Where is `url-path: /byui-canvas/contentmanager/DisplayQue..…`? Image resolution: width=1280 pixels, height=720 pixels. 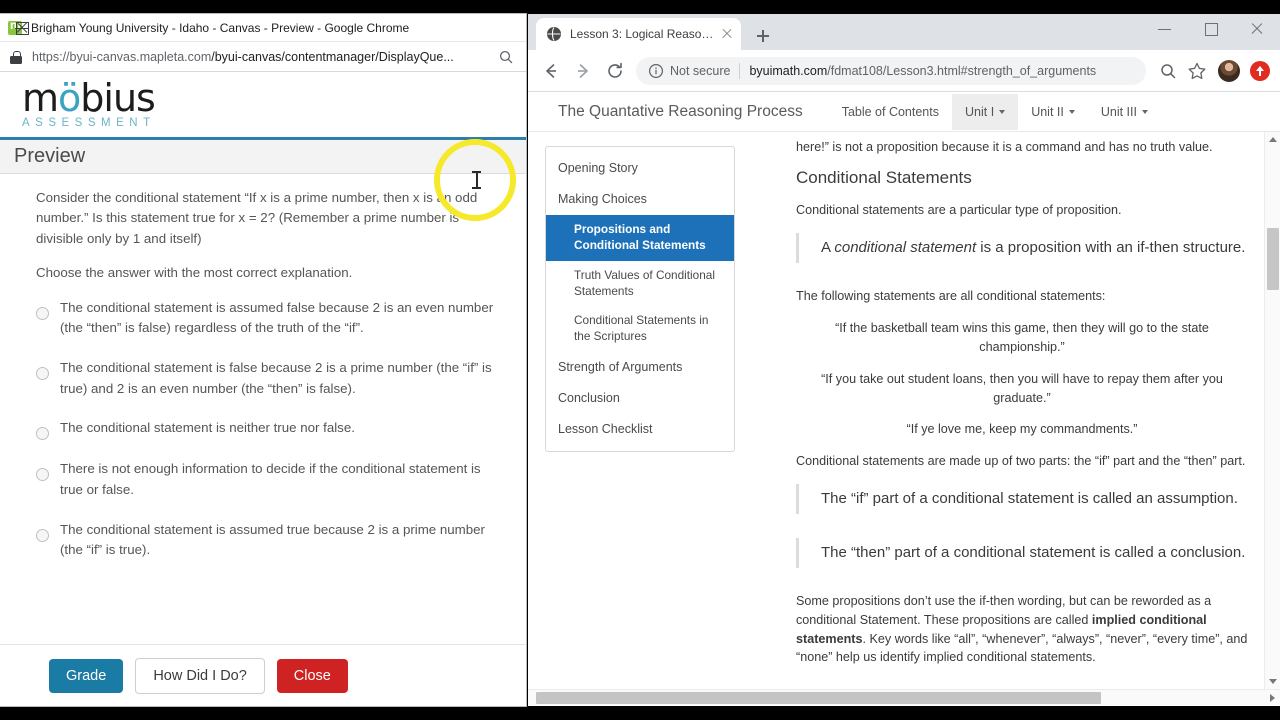
url-path: /byui-canvas/contentmanager/DisplayQue..… is located at coordinates (332, 56).